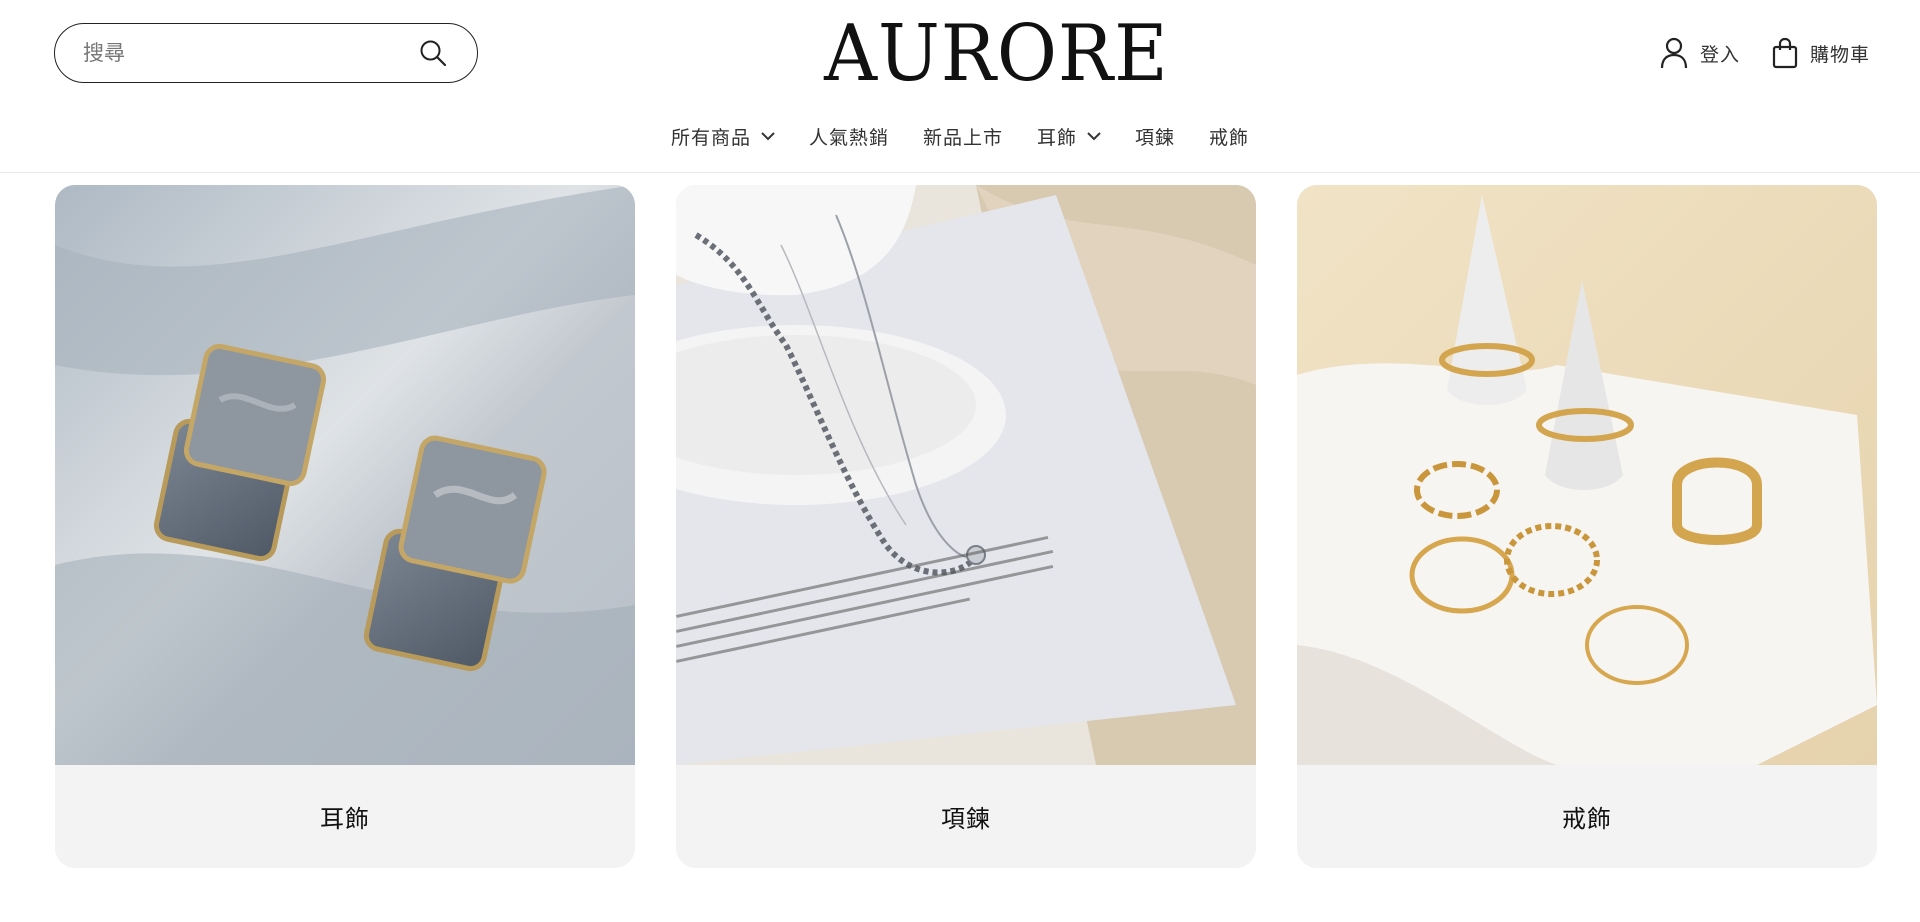 This screenshot has width=1920, height=922. I want to click on nav-item-necklaces: 項鍊, so click(1155, 136).